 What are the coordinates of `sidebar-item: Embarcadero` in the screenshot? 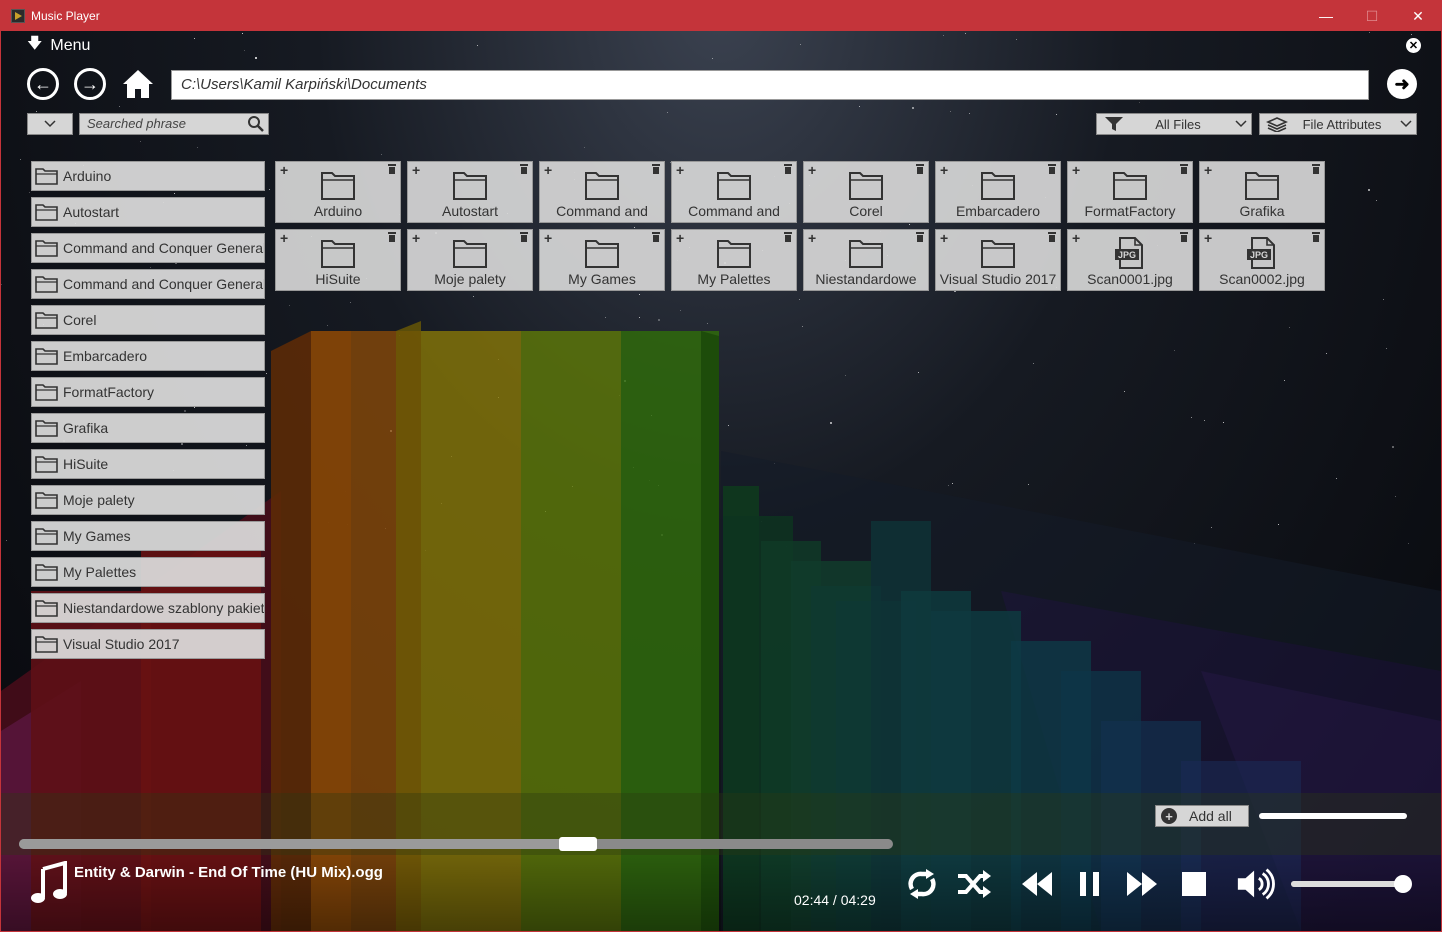 It's located at (148, 356).